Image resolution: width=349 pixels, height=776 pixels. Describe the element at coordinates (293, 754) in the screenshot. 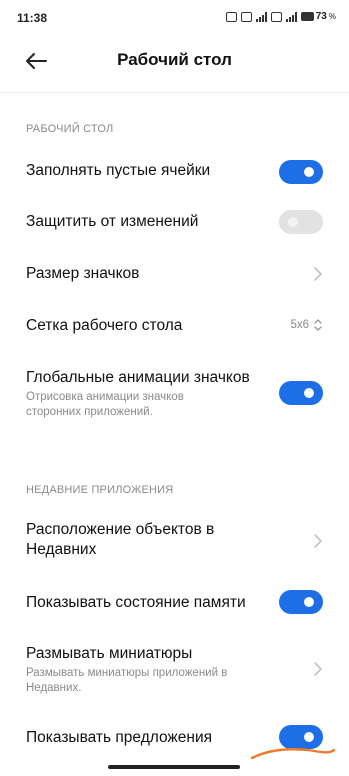

I see `annotation-scribble` at that location.